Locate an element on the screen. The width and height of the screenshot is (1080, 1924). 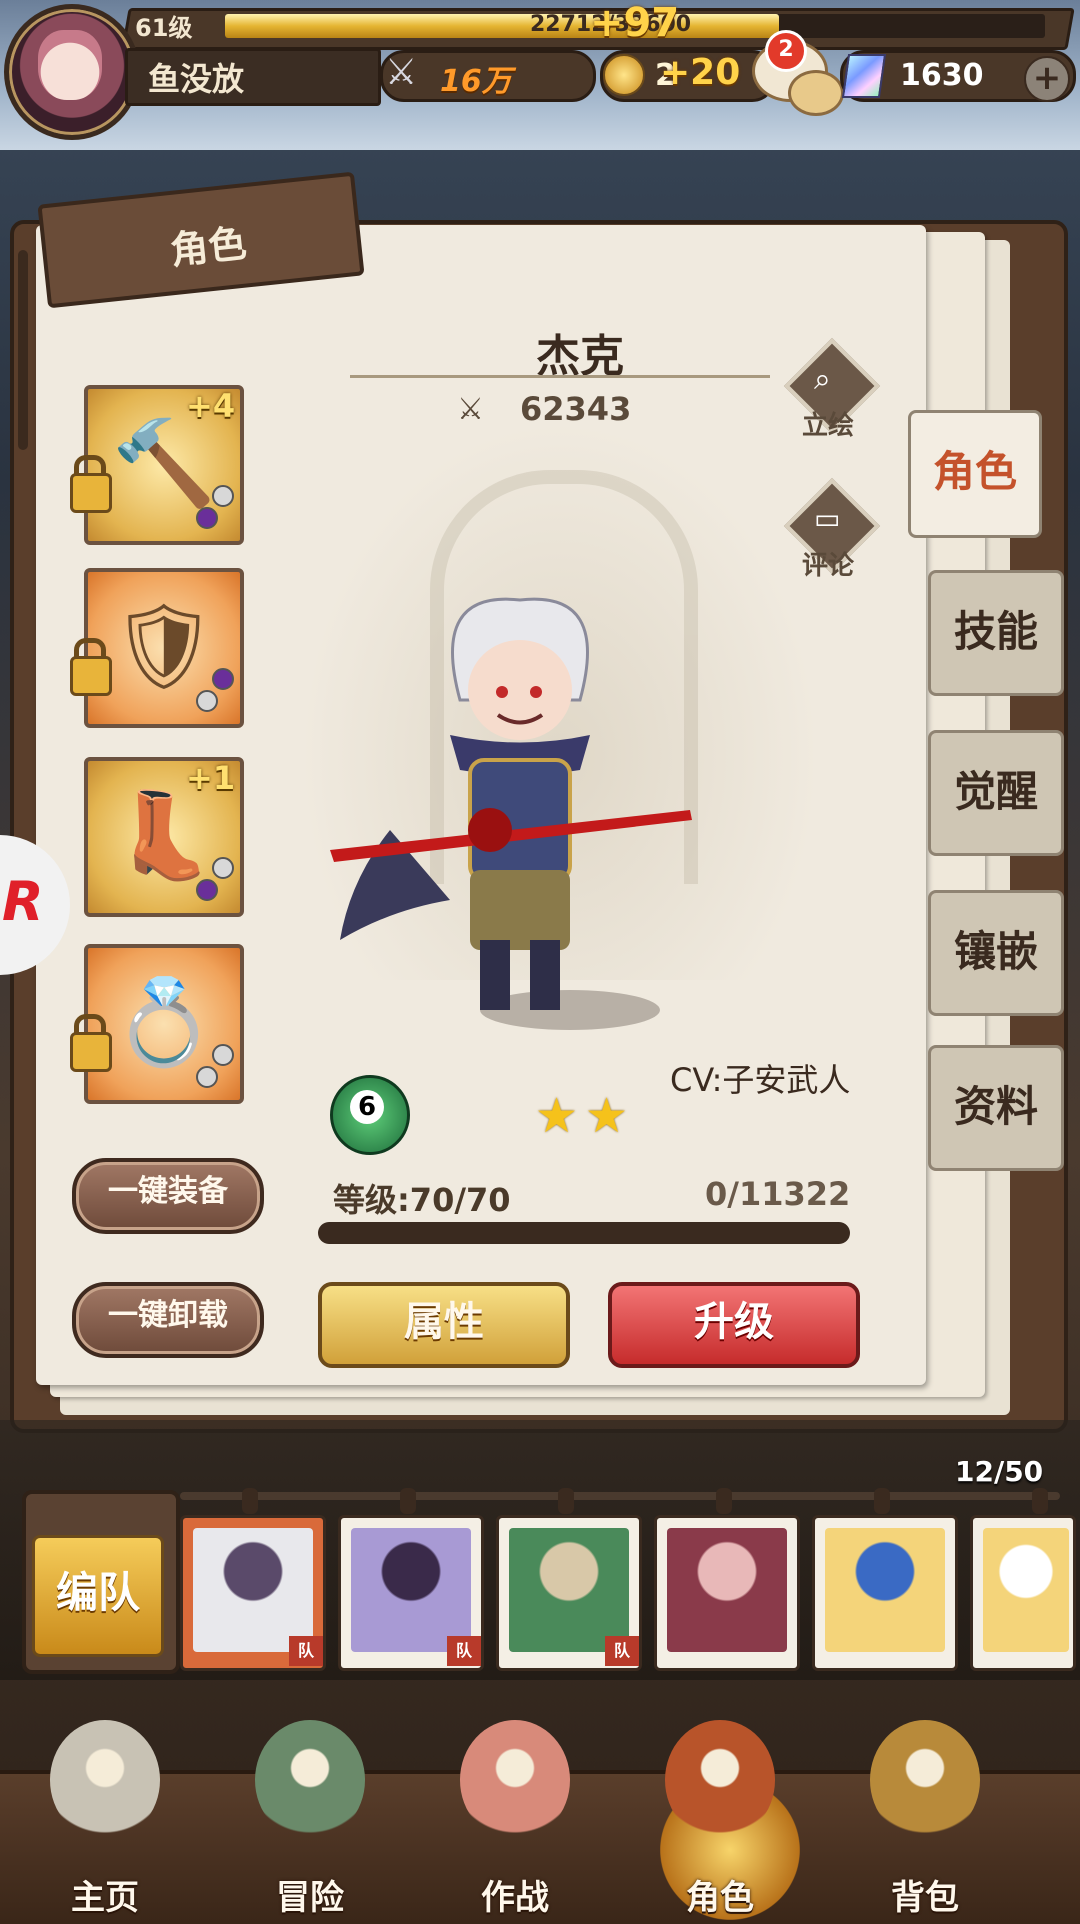
power-value: 16万 is located at coordinates (476, 81).